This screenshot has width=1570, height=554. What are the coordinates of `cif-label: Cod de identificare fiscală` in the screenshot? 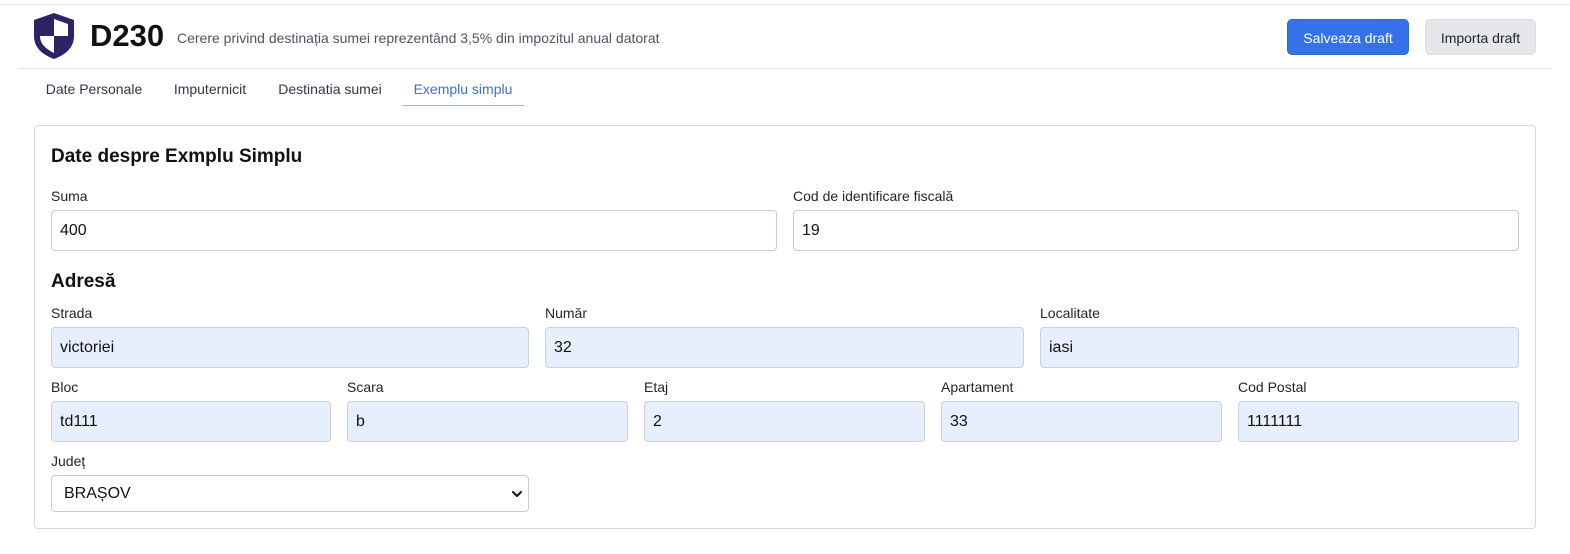 It's located at (873, 196).